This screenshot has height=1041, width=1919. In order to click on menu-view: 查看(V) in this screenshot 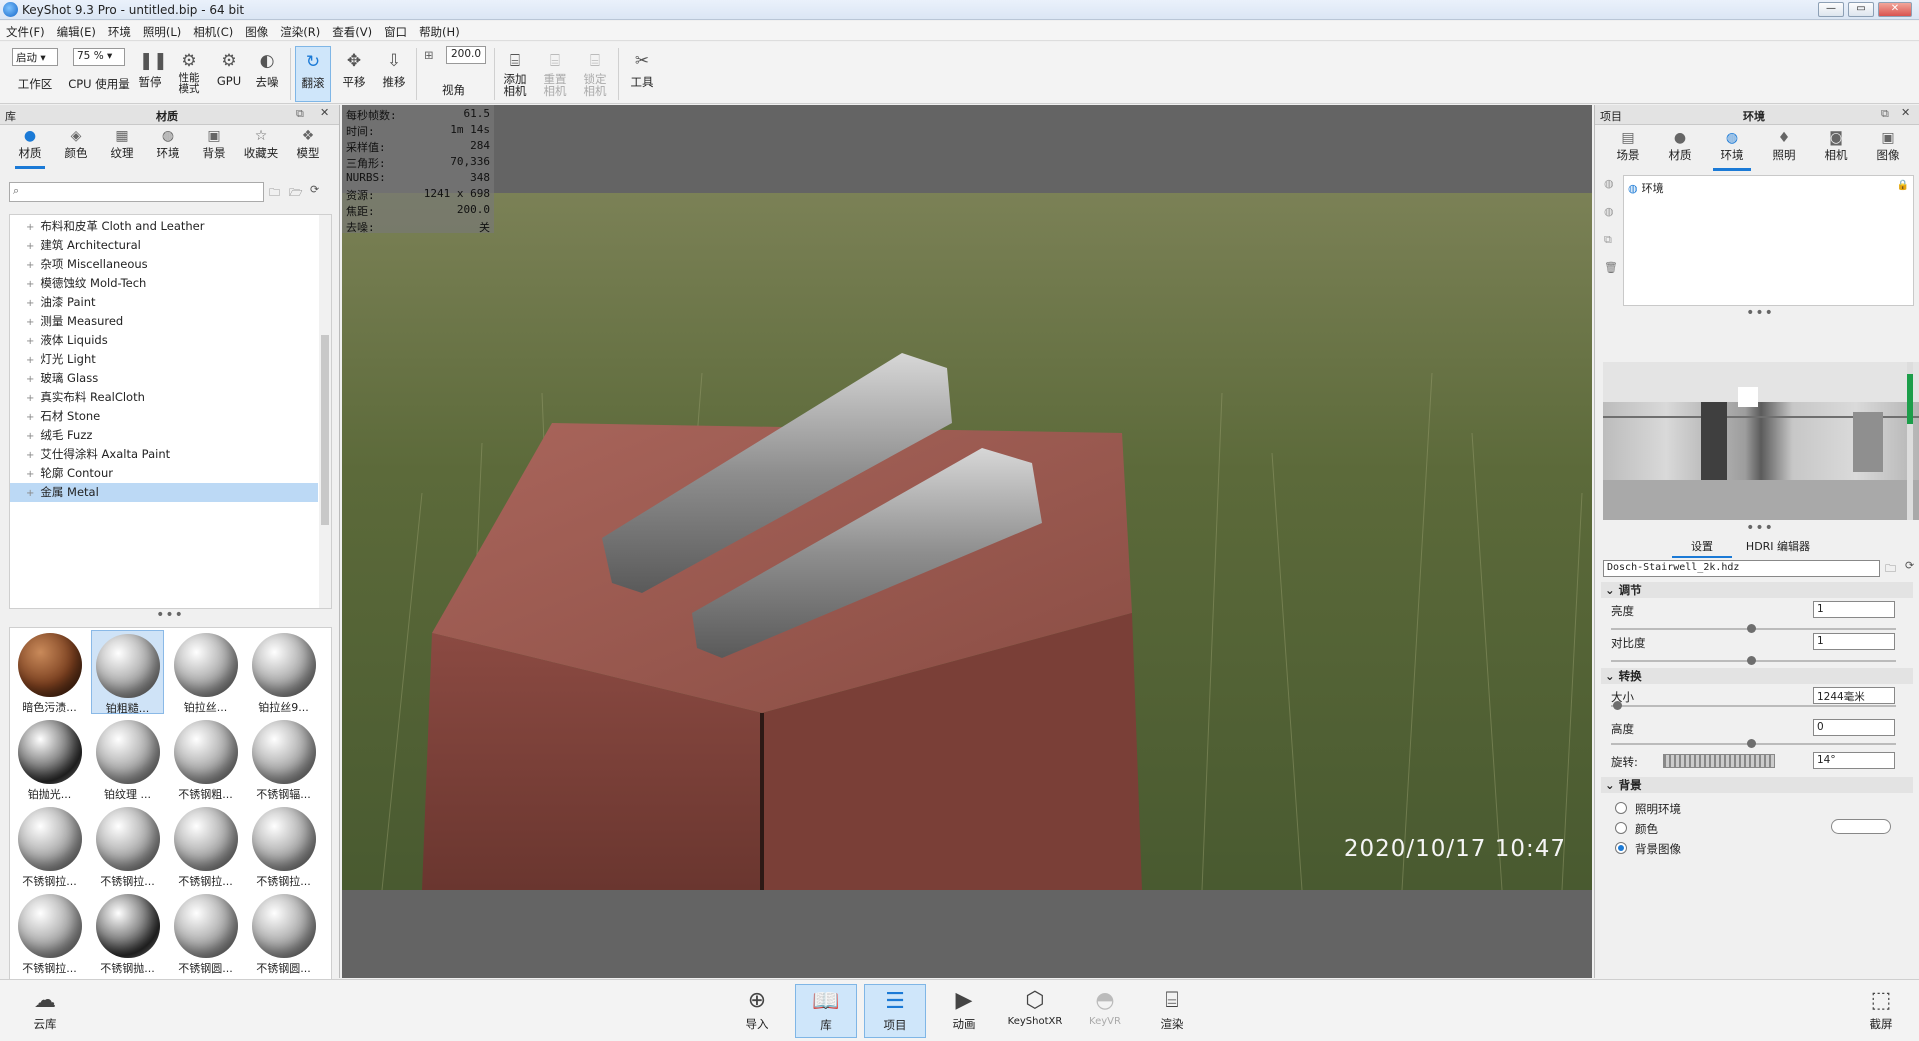, I will do `click(352, 32)`.